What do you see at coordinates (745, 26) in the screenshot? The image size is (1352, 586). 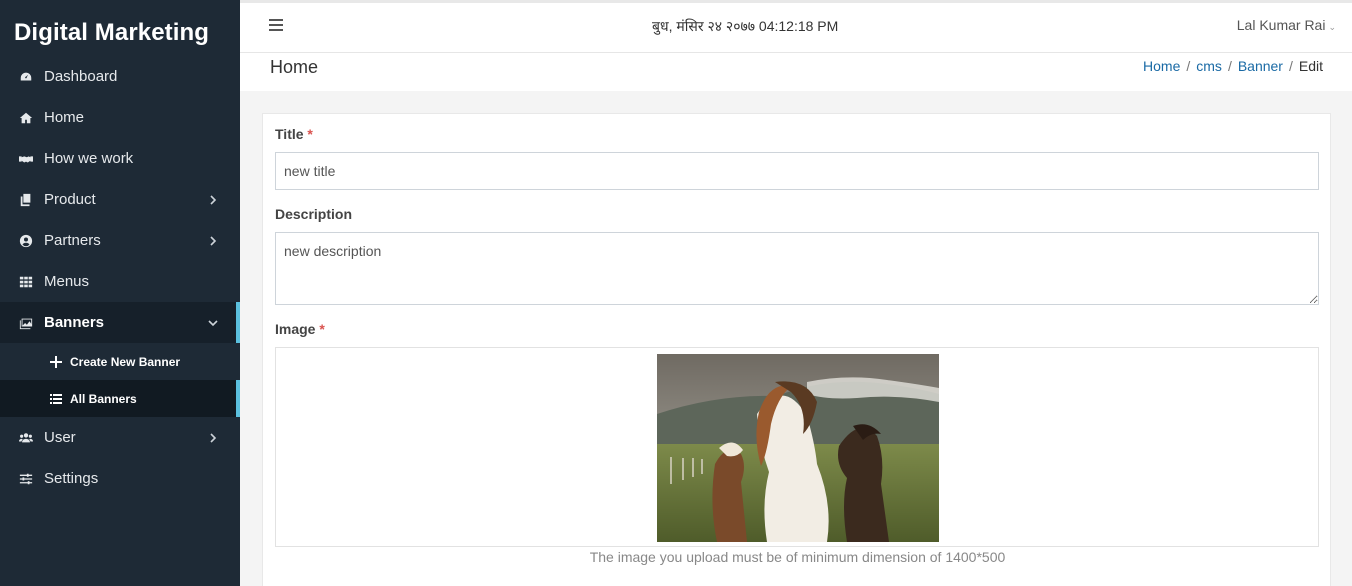 I see `nepali-datetime: बुध, मंसिर २४ २०७७ 04:12:18 PM` at bounding box center [745, 26].